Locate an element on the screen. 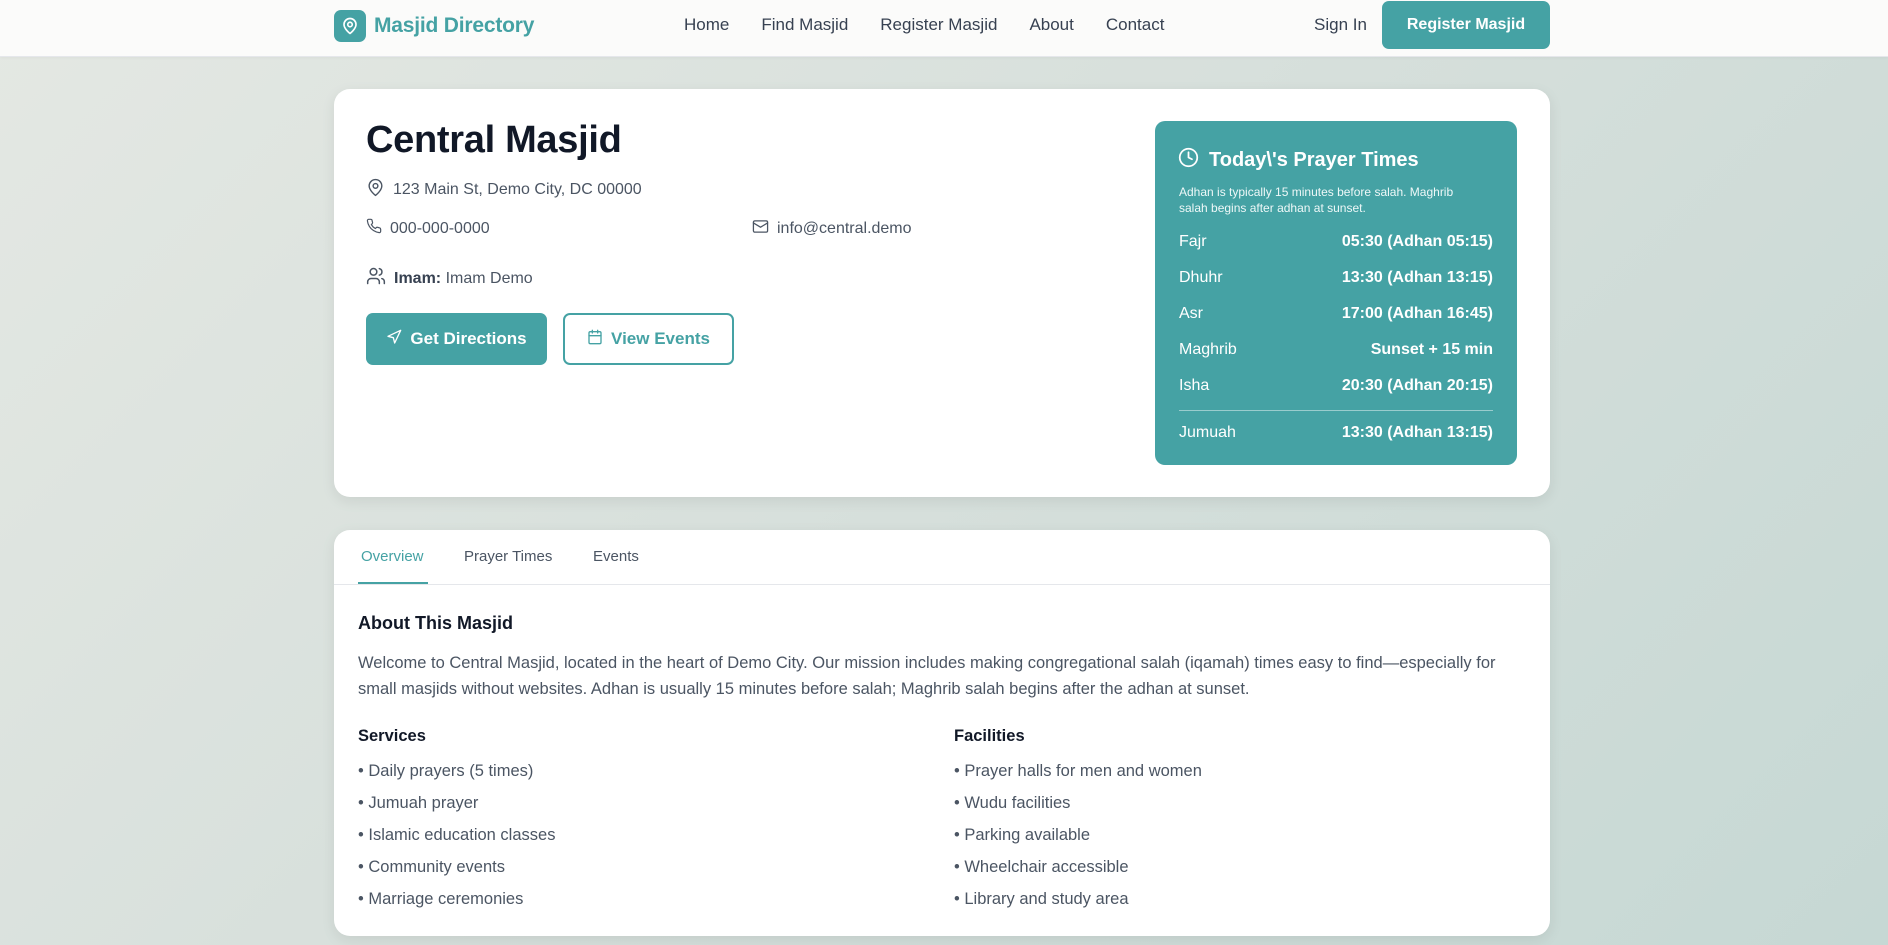  map-pin-logo-icon is located at coordinates (350, 26).